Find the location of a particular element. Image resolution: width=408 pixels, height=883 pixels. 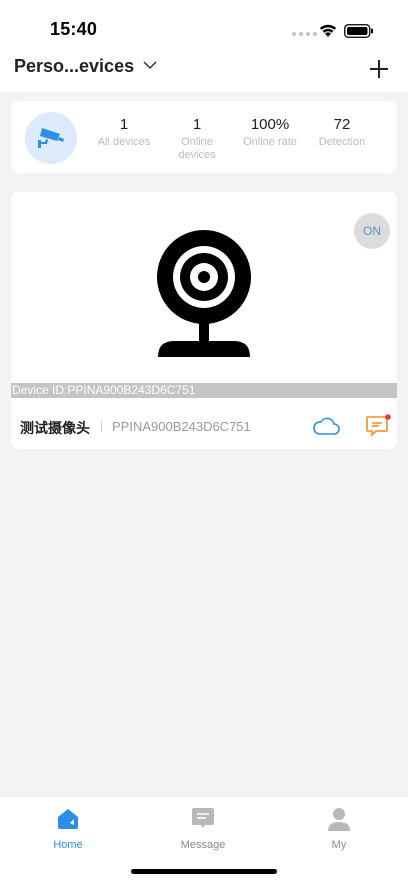

device-group-title: Perso...evices is located at coordinates (74, 66).